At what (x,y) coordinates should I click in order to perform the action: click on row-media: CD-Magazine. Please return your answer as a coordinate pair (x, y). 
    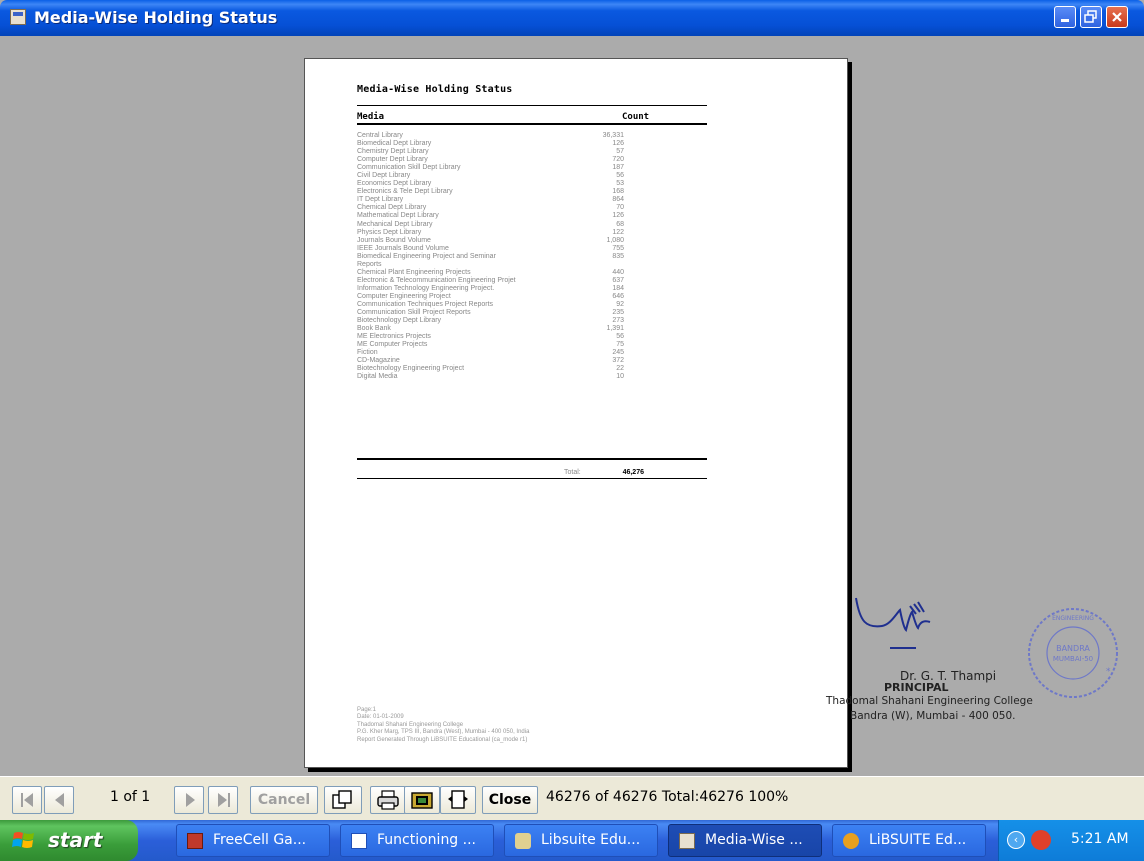
    Looking at the image, I should click on (378, 361).